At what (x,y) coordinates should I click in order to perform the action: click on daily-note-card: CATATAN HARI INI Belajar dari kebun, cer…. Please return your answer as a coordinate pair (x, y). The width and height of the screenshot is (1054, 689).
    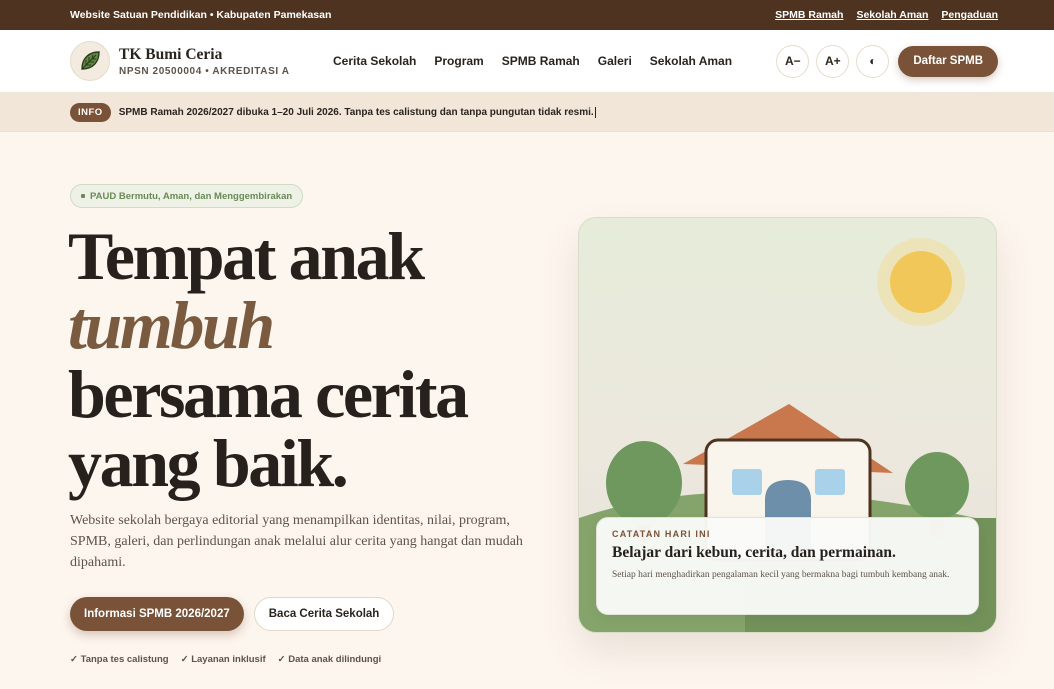
    Looking at the image, I should click on (787, 566).